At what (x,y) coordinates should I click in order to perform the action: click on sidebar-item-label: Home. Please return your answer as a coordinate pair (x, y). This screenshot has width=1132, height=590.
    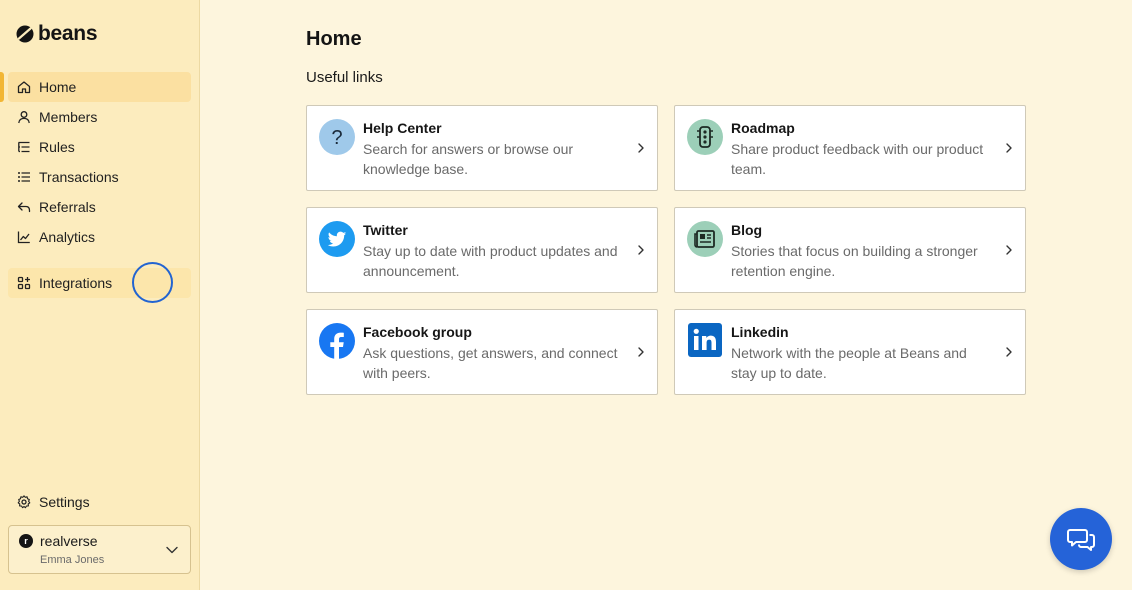
    Looking at the image, I should click on (58, 87).